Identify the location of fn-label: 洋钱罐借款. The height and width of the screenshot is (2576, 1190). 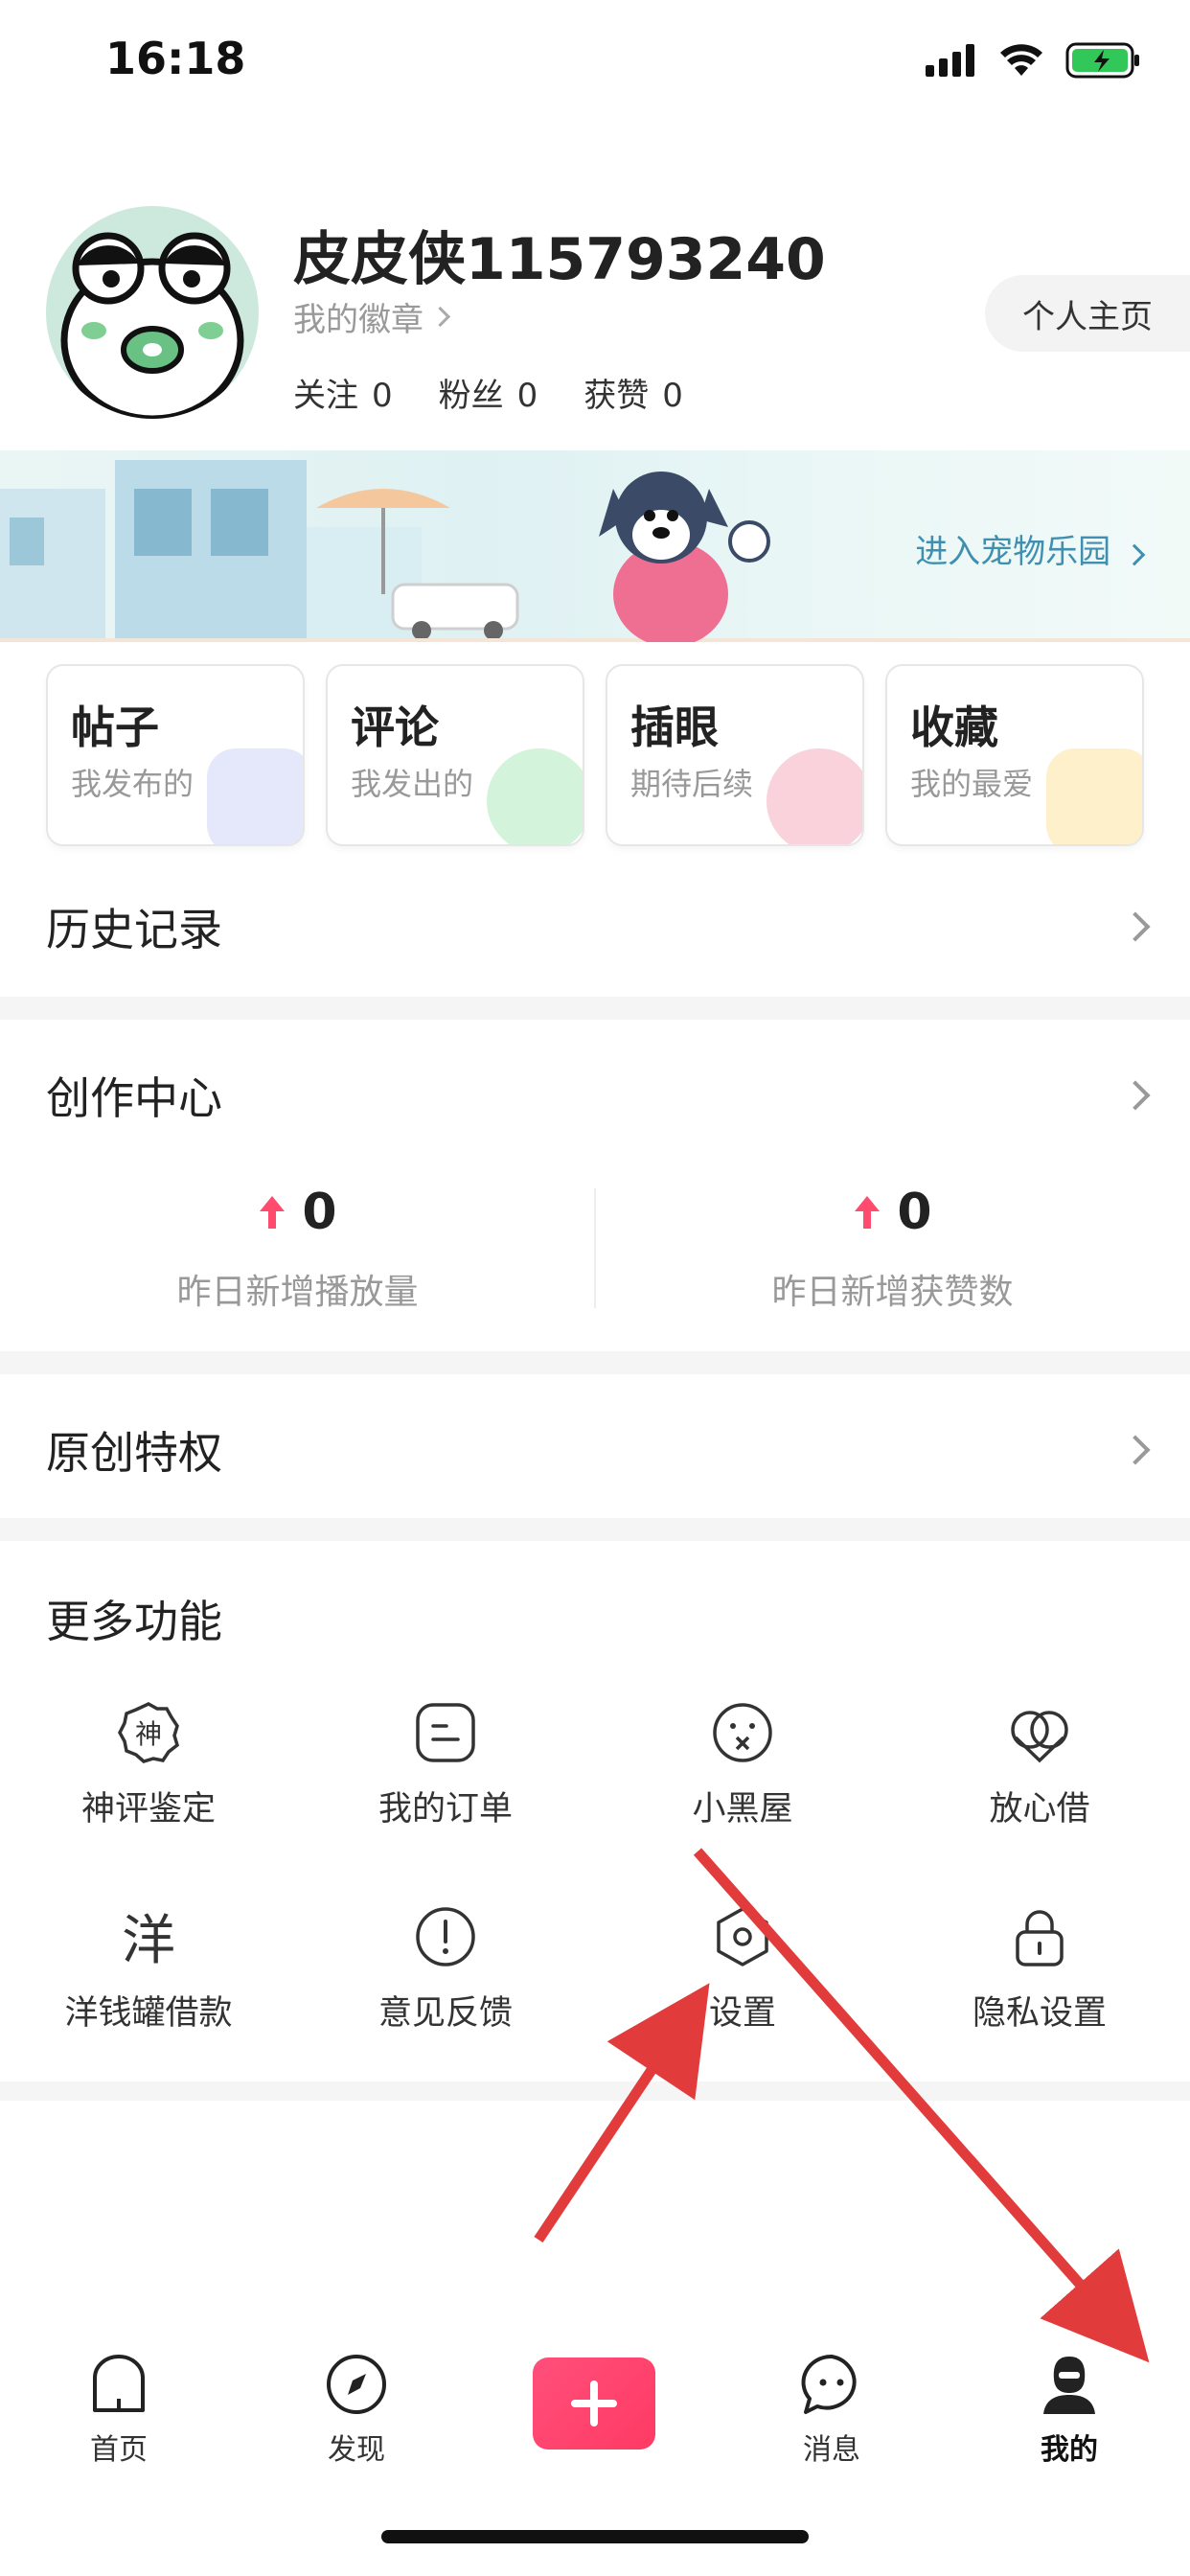
(148, 2013).